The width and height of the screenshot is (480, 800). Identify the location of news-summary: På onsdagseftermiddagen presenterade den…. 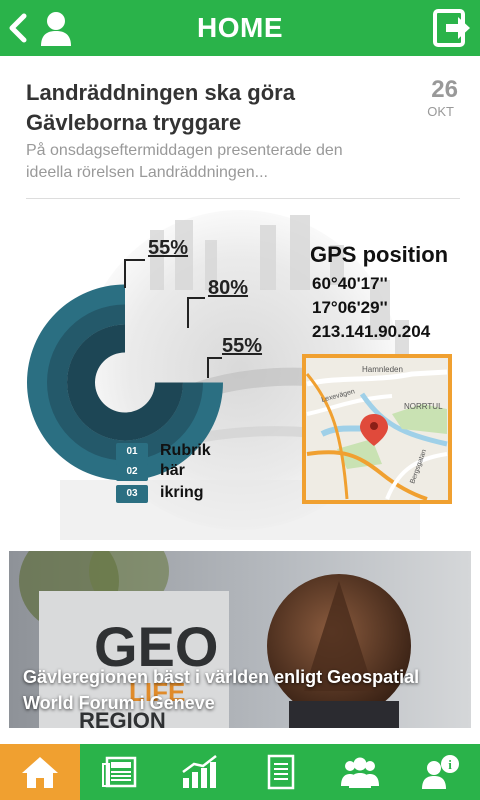
(184, 161).